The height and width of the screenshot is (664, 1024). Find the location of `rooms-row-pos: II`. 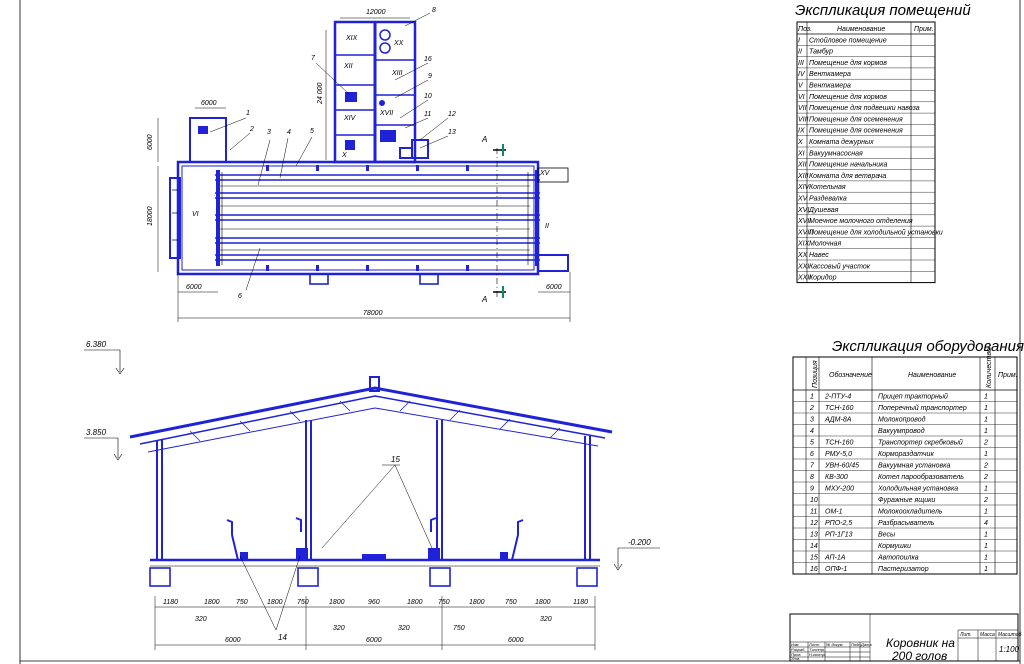

rooms-row-pos: II is located at coordinates (800, 52).